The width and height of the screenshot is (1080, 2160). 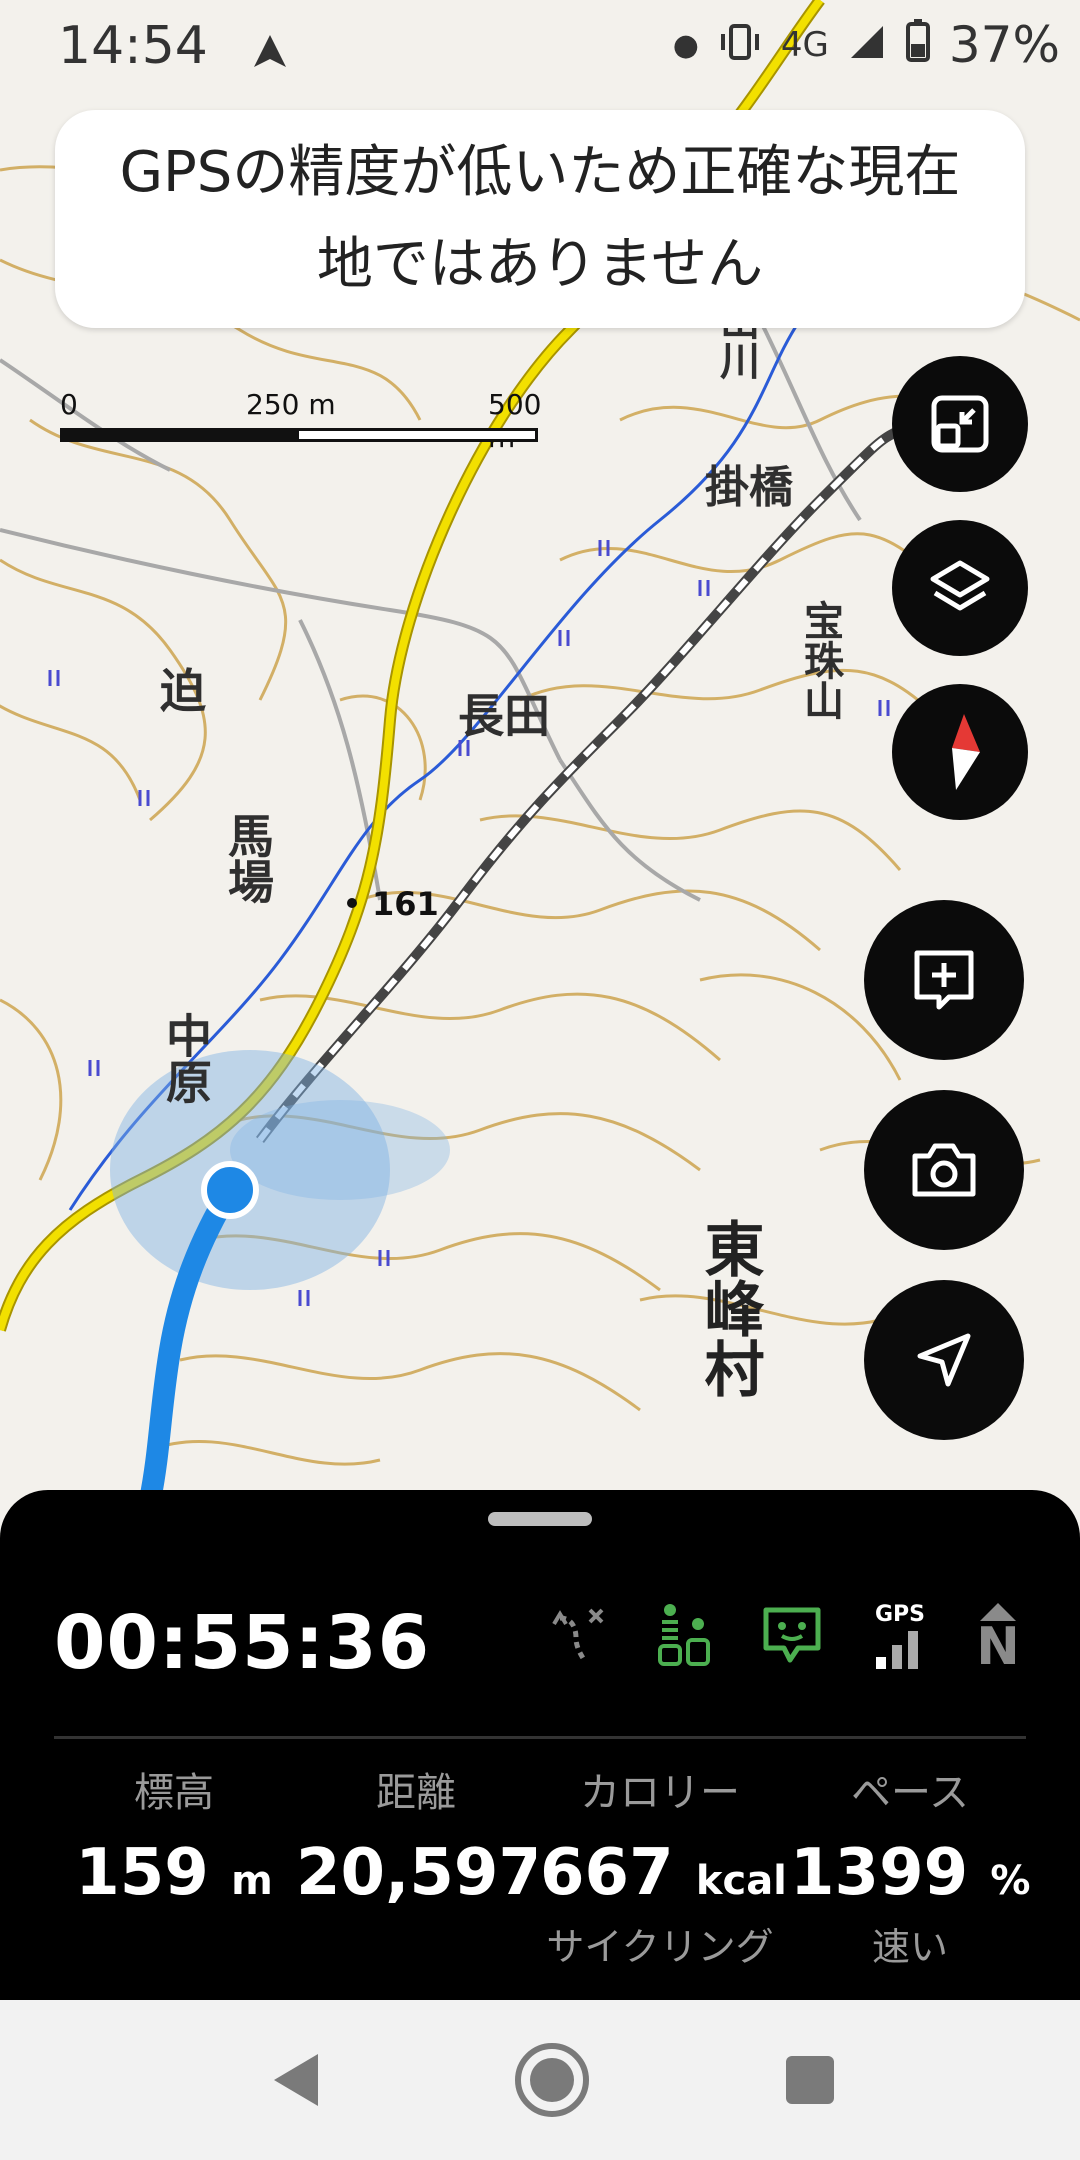 What do you see at coordinates (174, 1835) in the screenshot?
I see `stat-altitude: 標高 159 m` at bounding box center [174, 1835].